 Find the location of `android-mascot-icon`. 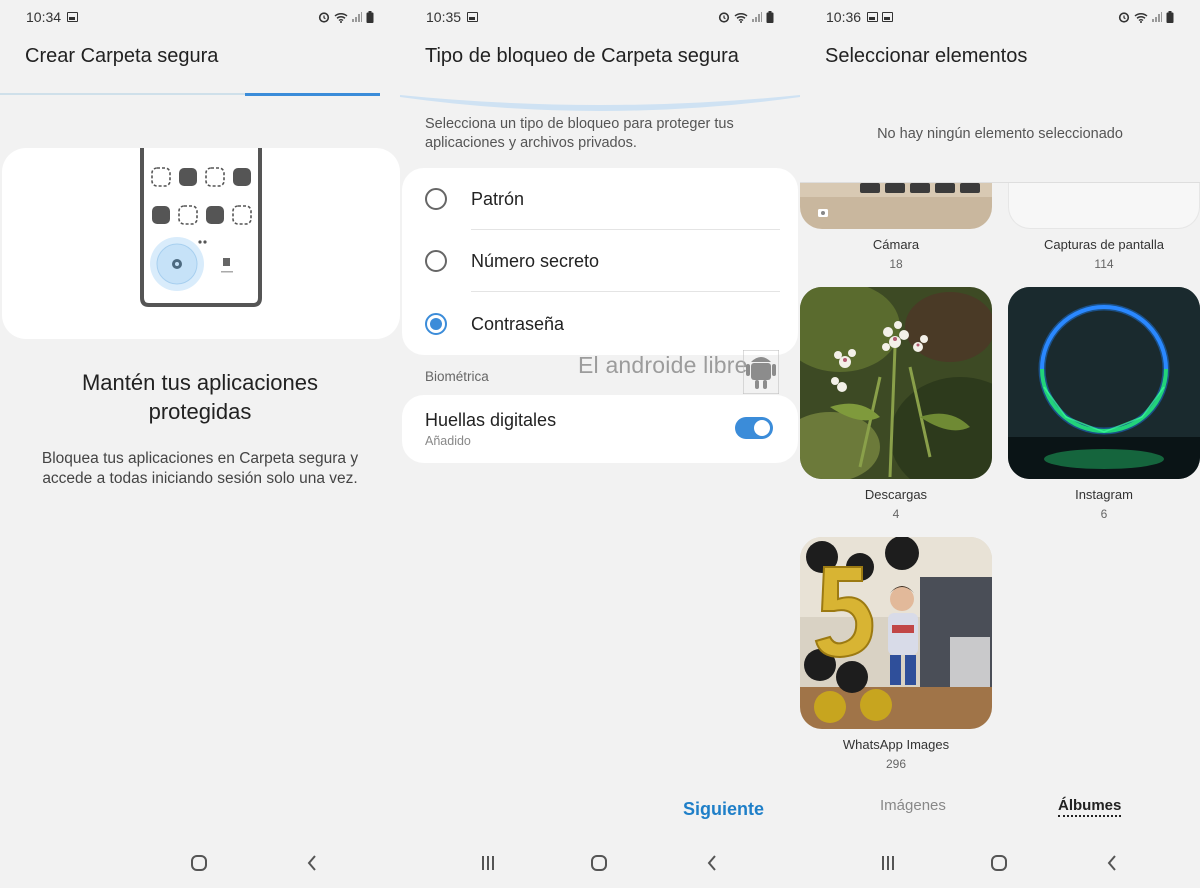

android-mascot-icon is located at coordinates (761, 372).